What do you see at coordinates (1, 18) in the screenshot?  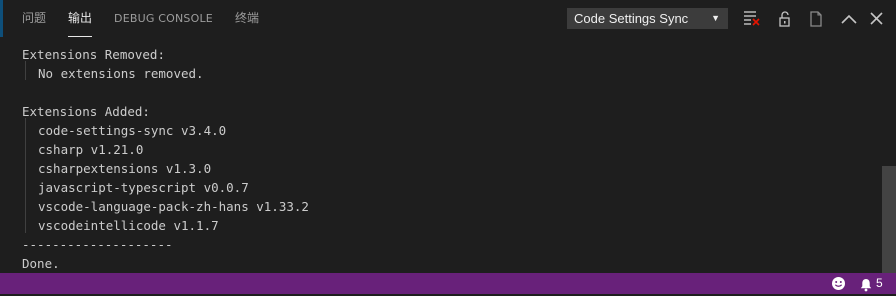 I see `panel-left-accent` at bounding box center [1, 18].